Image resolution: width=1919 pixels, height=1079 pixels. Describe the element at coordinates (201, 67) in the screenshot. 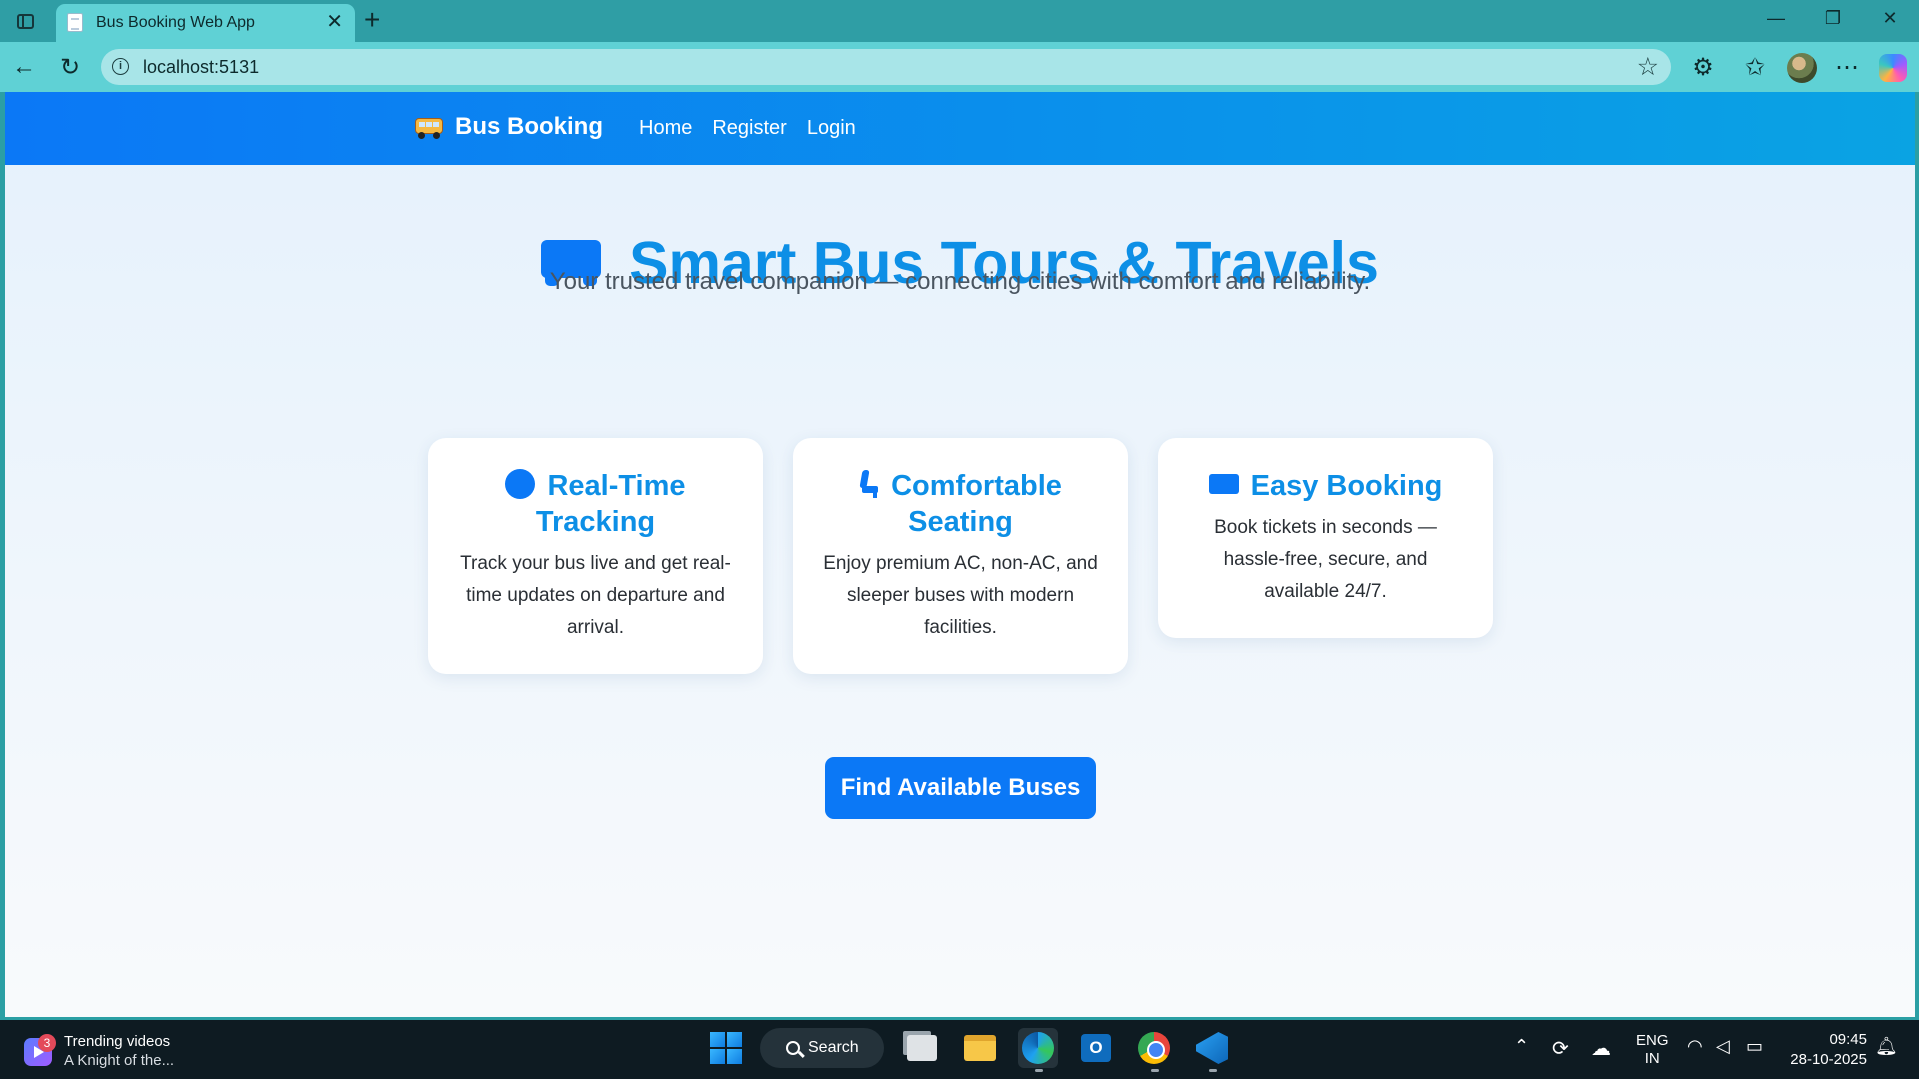

I see `url-text: localhost:5131` at that location.